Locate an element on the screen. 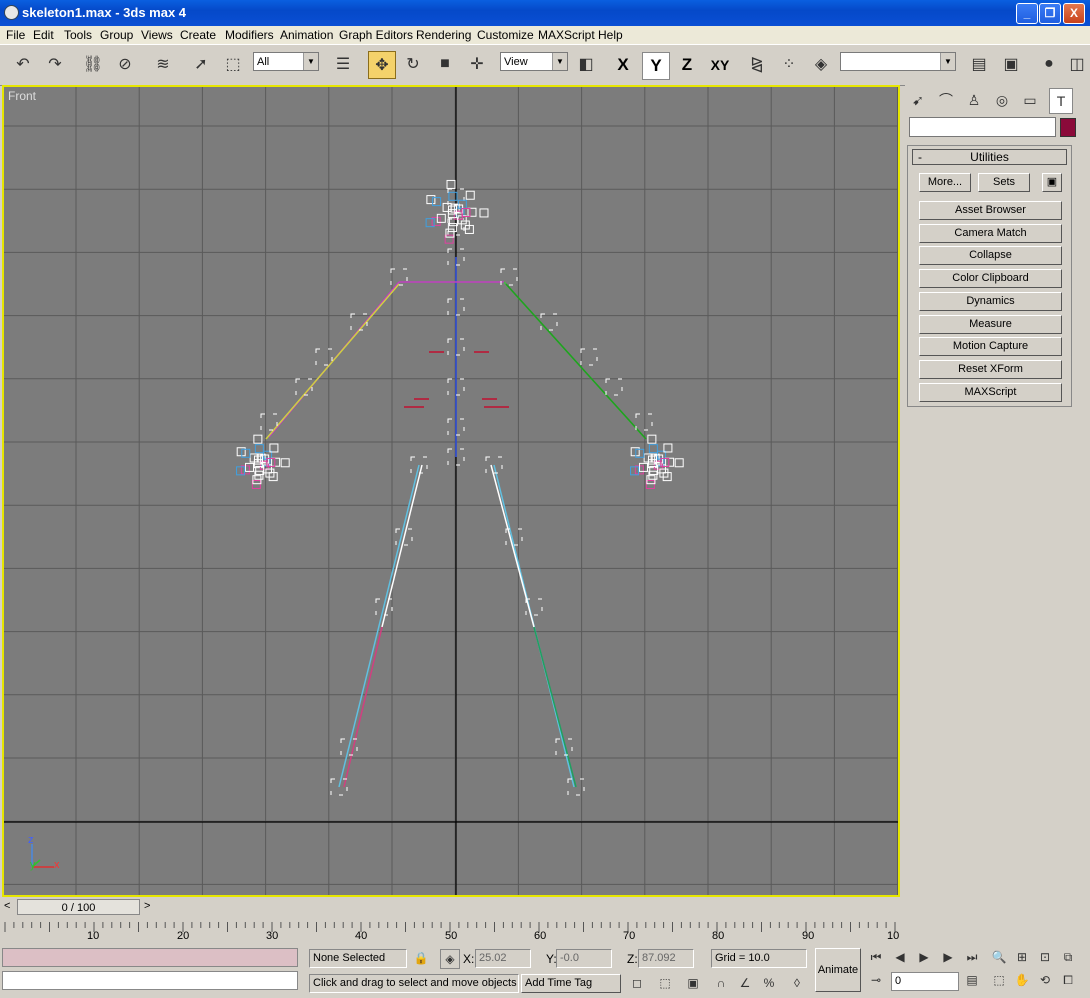 The image size is (1090, 998). menu-help: Help is located at coordinates (610, 35).